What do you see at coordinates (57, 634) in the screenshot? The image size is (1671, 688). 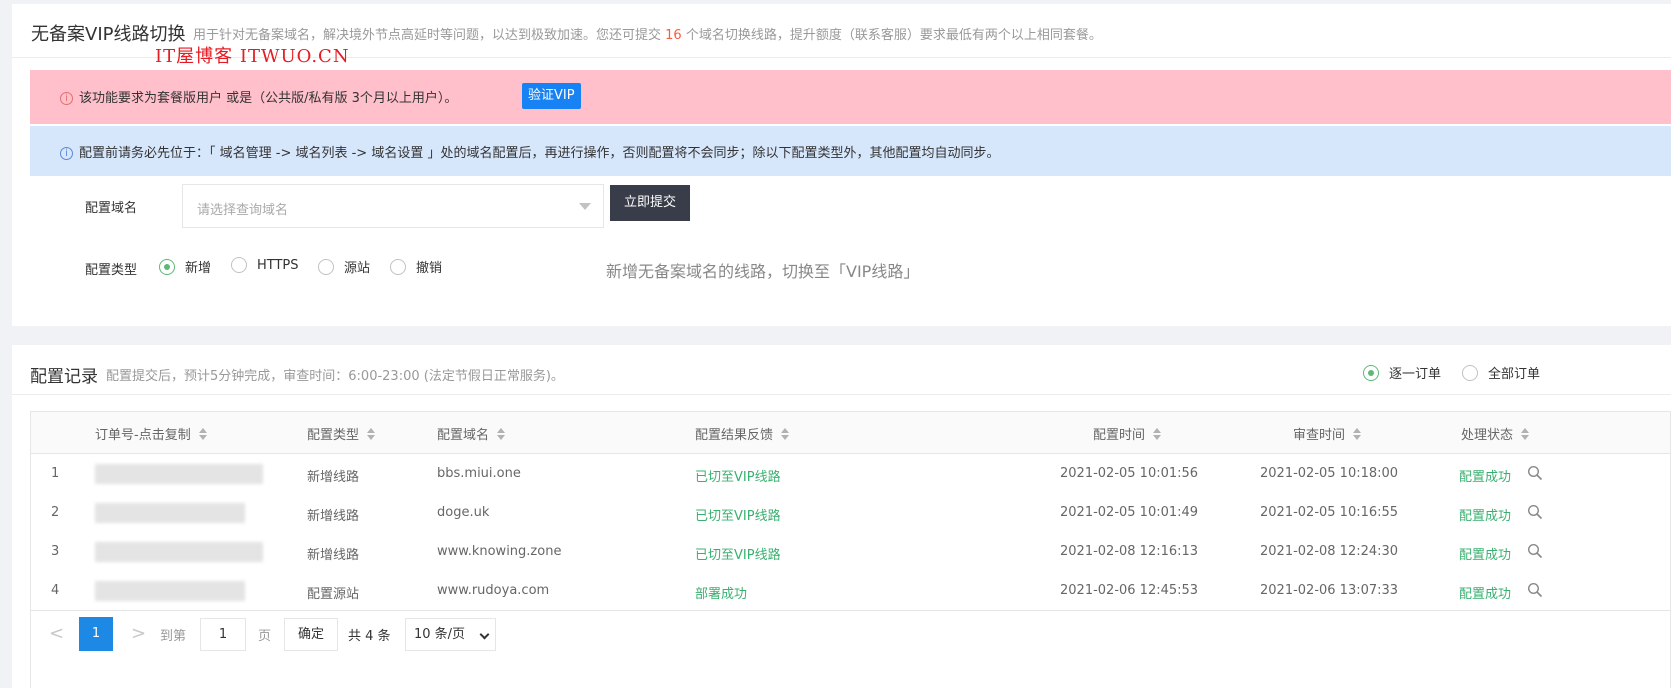 I see `prev-page-button: <` at bounding box center [57, 634].